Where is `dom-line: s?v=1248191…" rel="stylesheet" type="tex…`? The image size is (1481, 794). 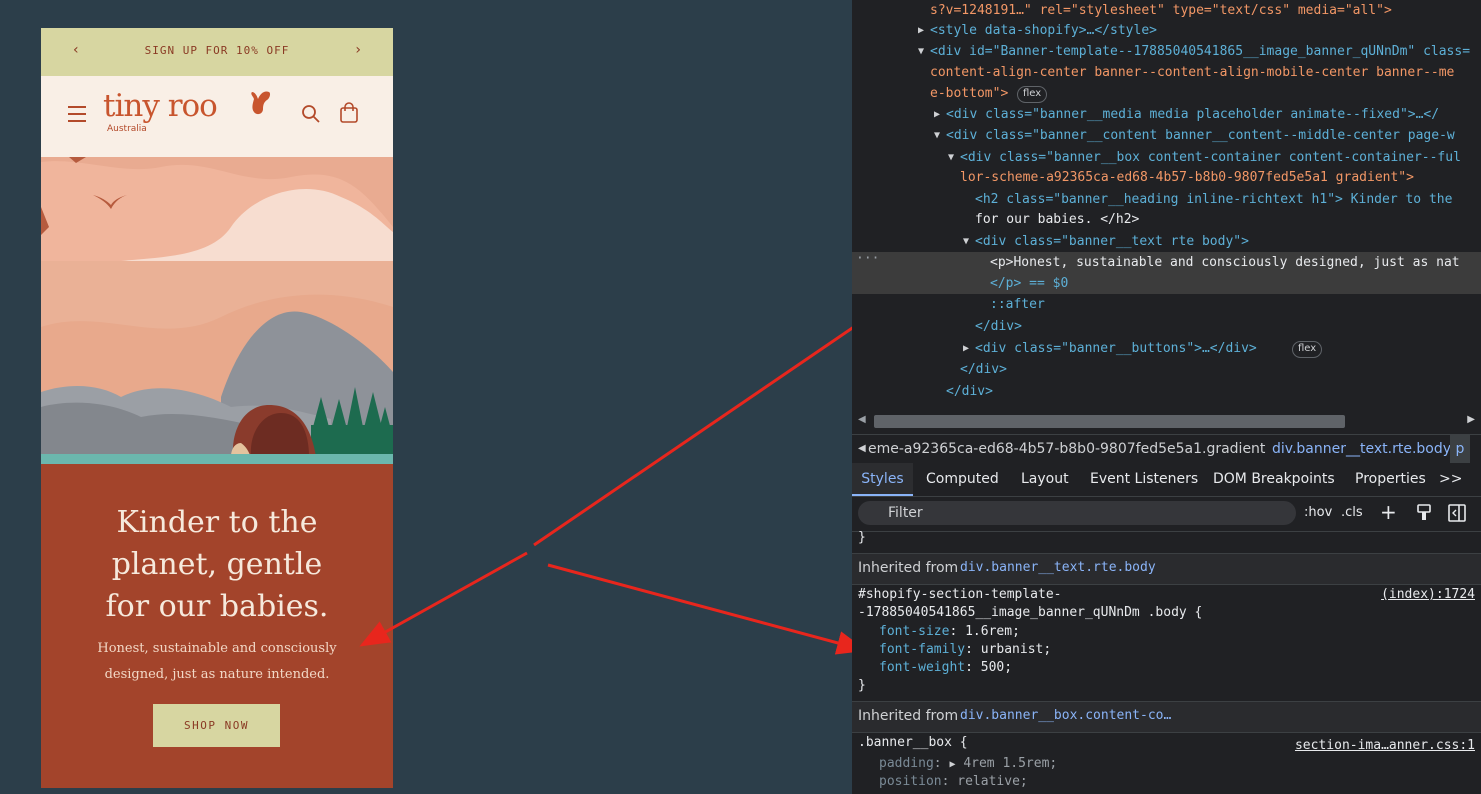
dom-line: s?v=1248191…" rel="stylesheet" type="tex… is located at coordinates (1166, 10).